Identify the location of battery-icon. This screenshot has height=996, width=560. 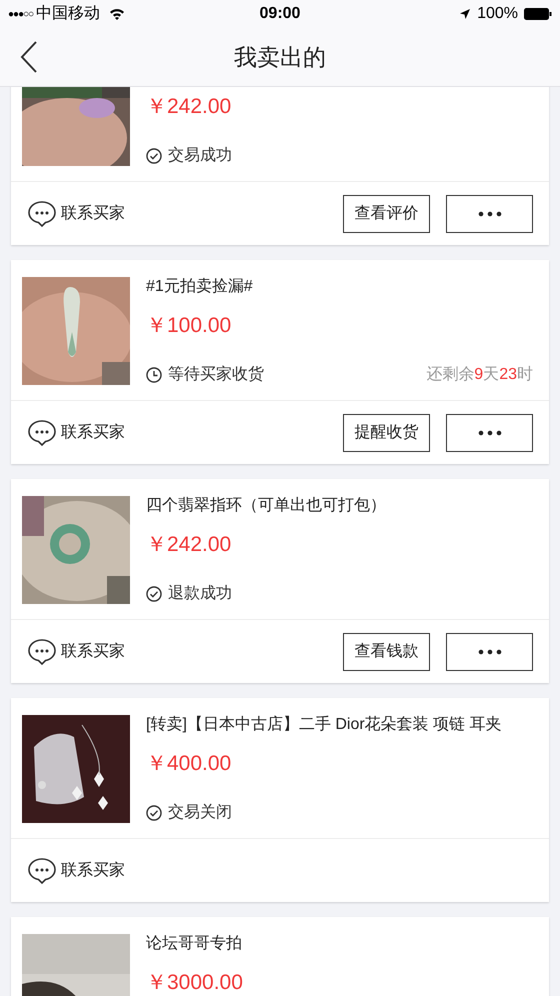
(538, 14).